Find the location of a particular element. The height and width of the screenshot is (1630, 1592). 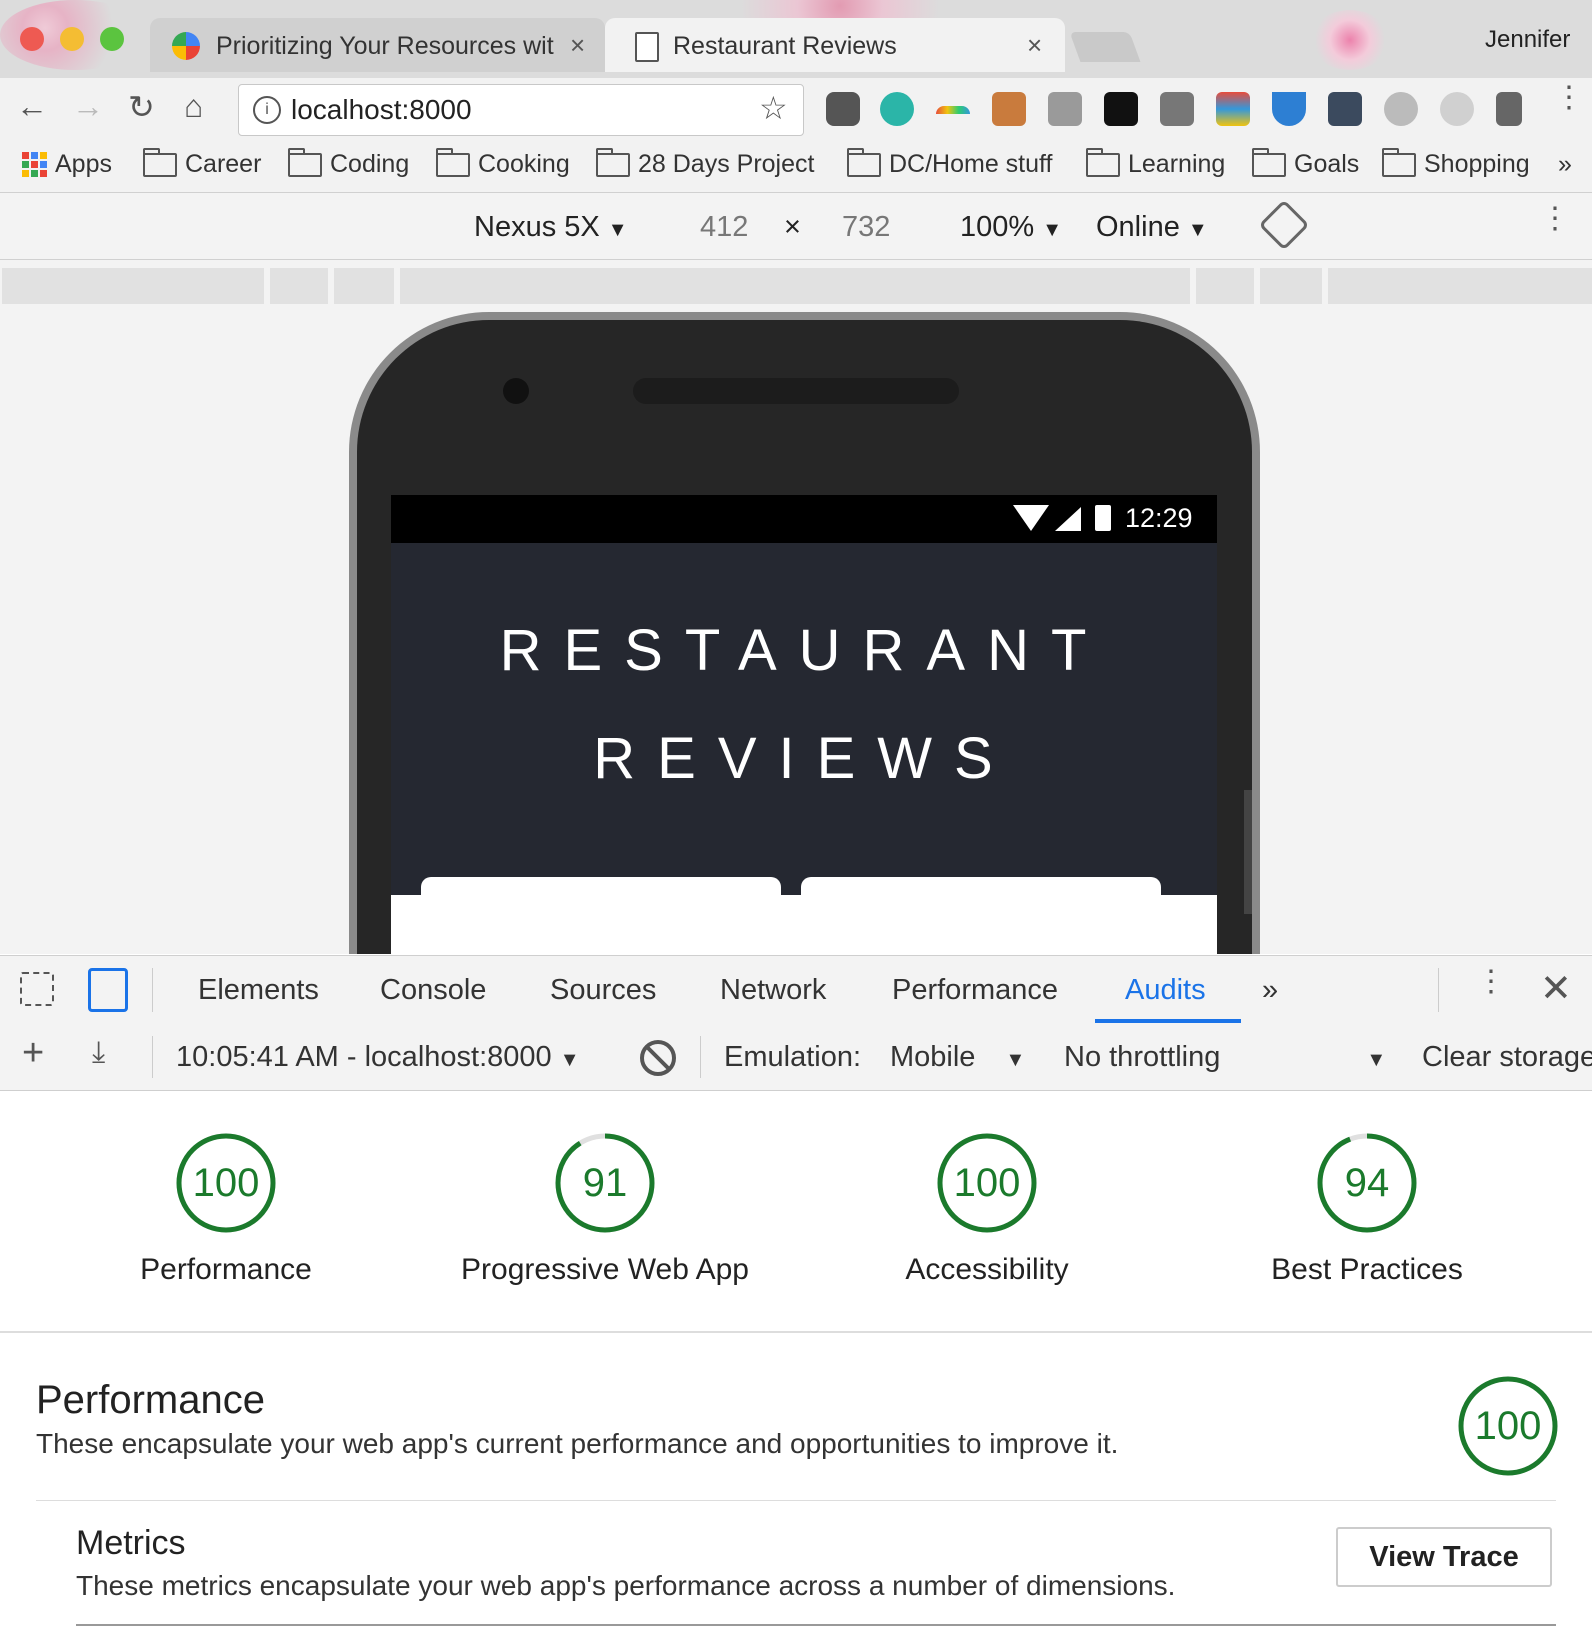

bookmark-goals: Goals is located at coordinates (1305, 163).